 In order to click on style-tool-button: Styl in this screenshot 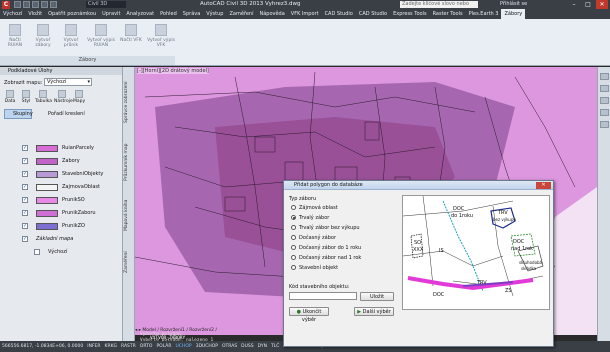, I will do `click(26, 97)`.